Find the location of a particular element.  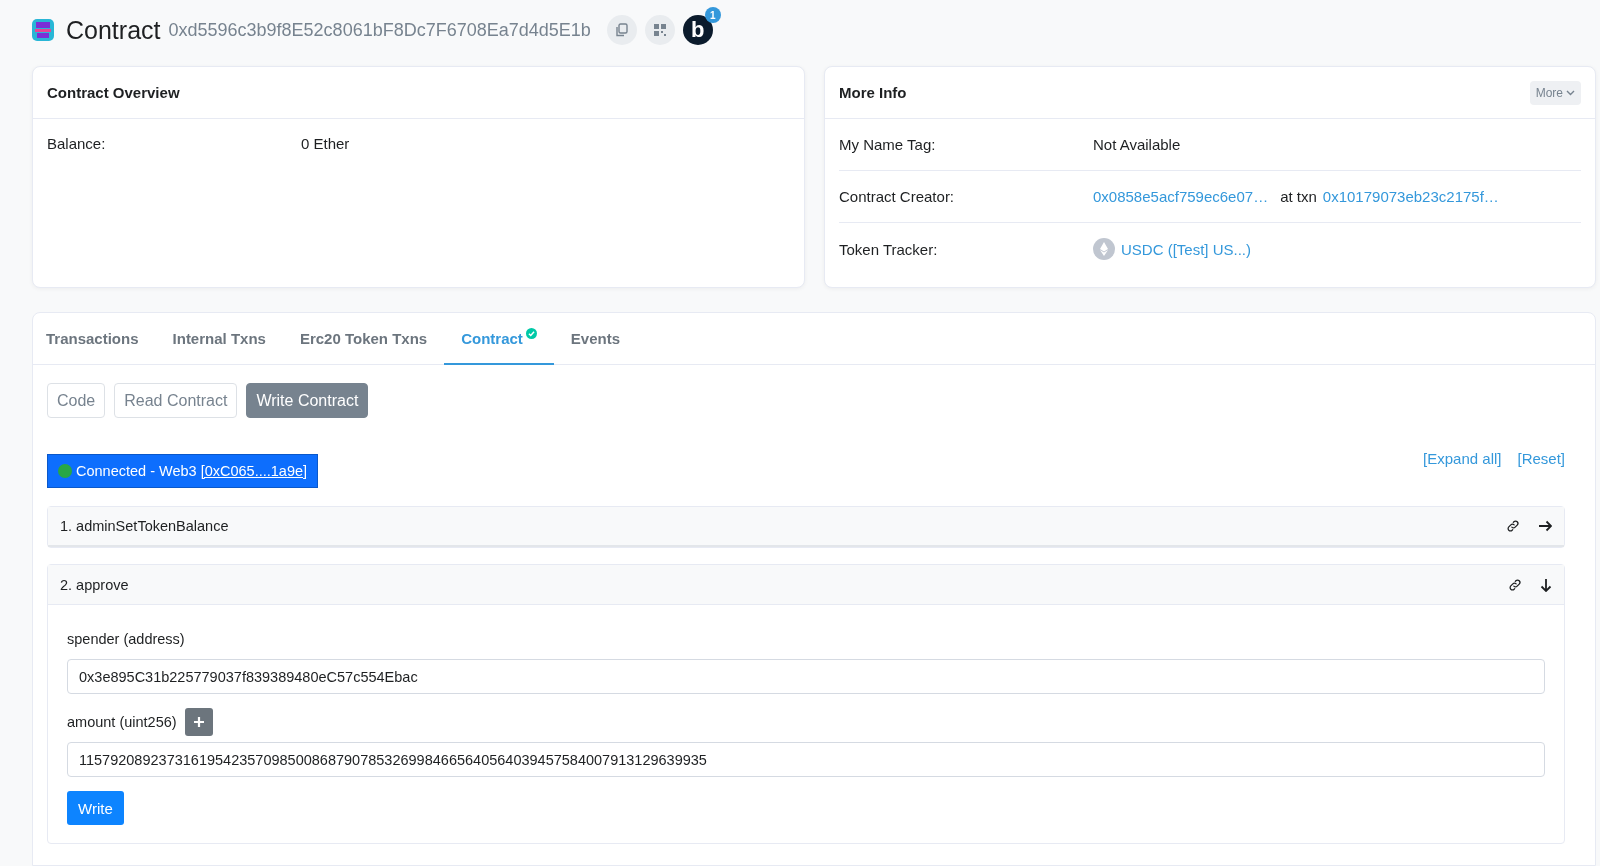

field-value: 0 Ether is located at coordinates (326, 143).